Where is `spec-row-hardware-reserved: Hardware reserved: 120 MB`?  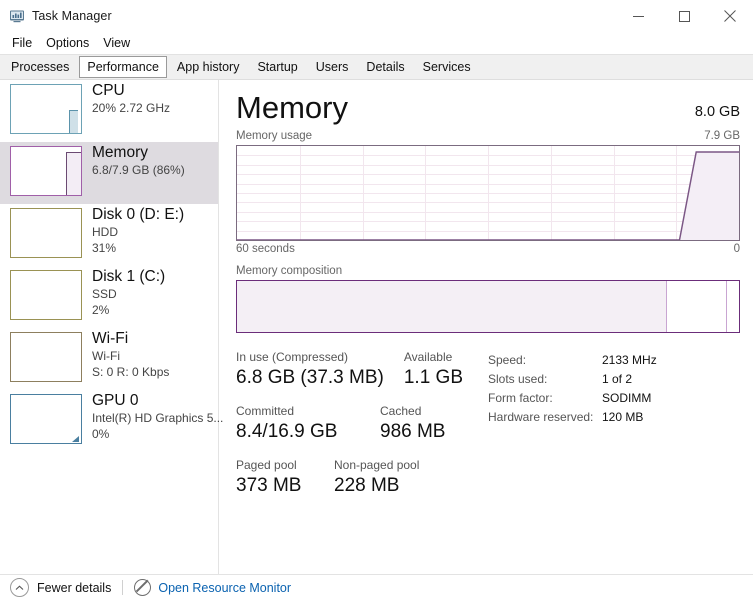
spec-row-hardware-reserved: Hardware reserved: 120 MB is located at coordinates (572, 417).